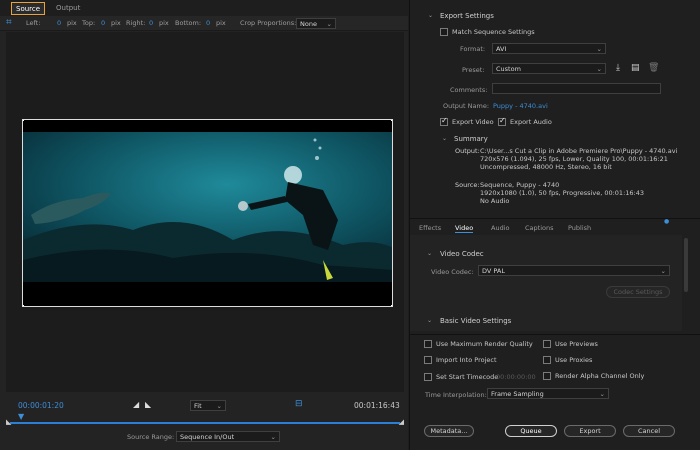  Describe the element at coordinates (666, 221) in the screenshot. I see `panel-resize-handle-icon: ●` at that location.